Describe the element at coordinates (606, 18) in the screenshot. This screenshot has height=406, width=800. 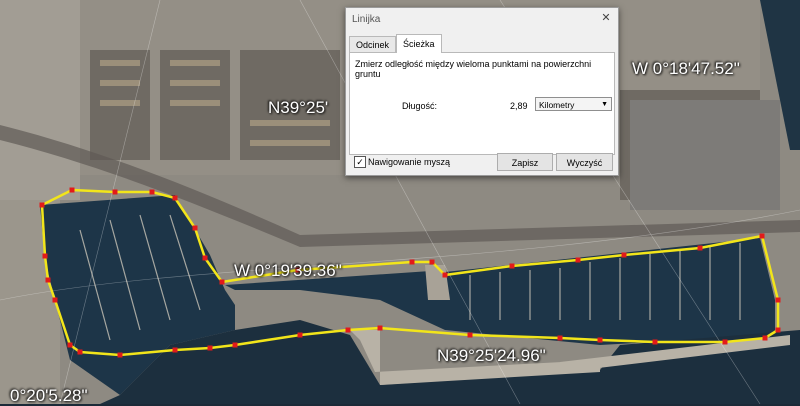
I see `close-icon: ✕` at that location.